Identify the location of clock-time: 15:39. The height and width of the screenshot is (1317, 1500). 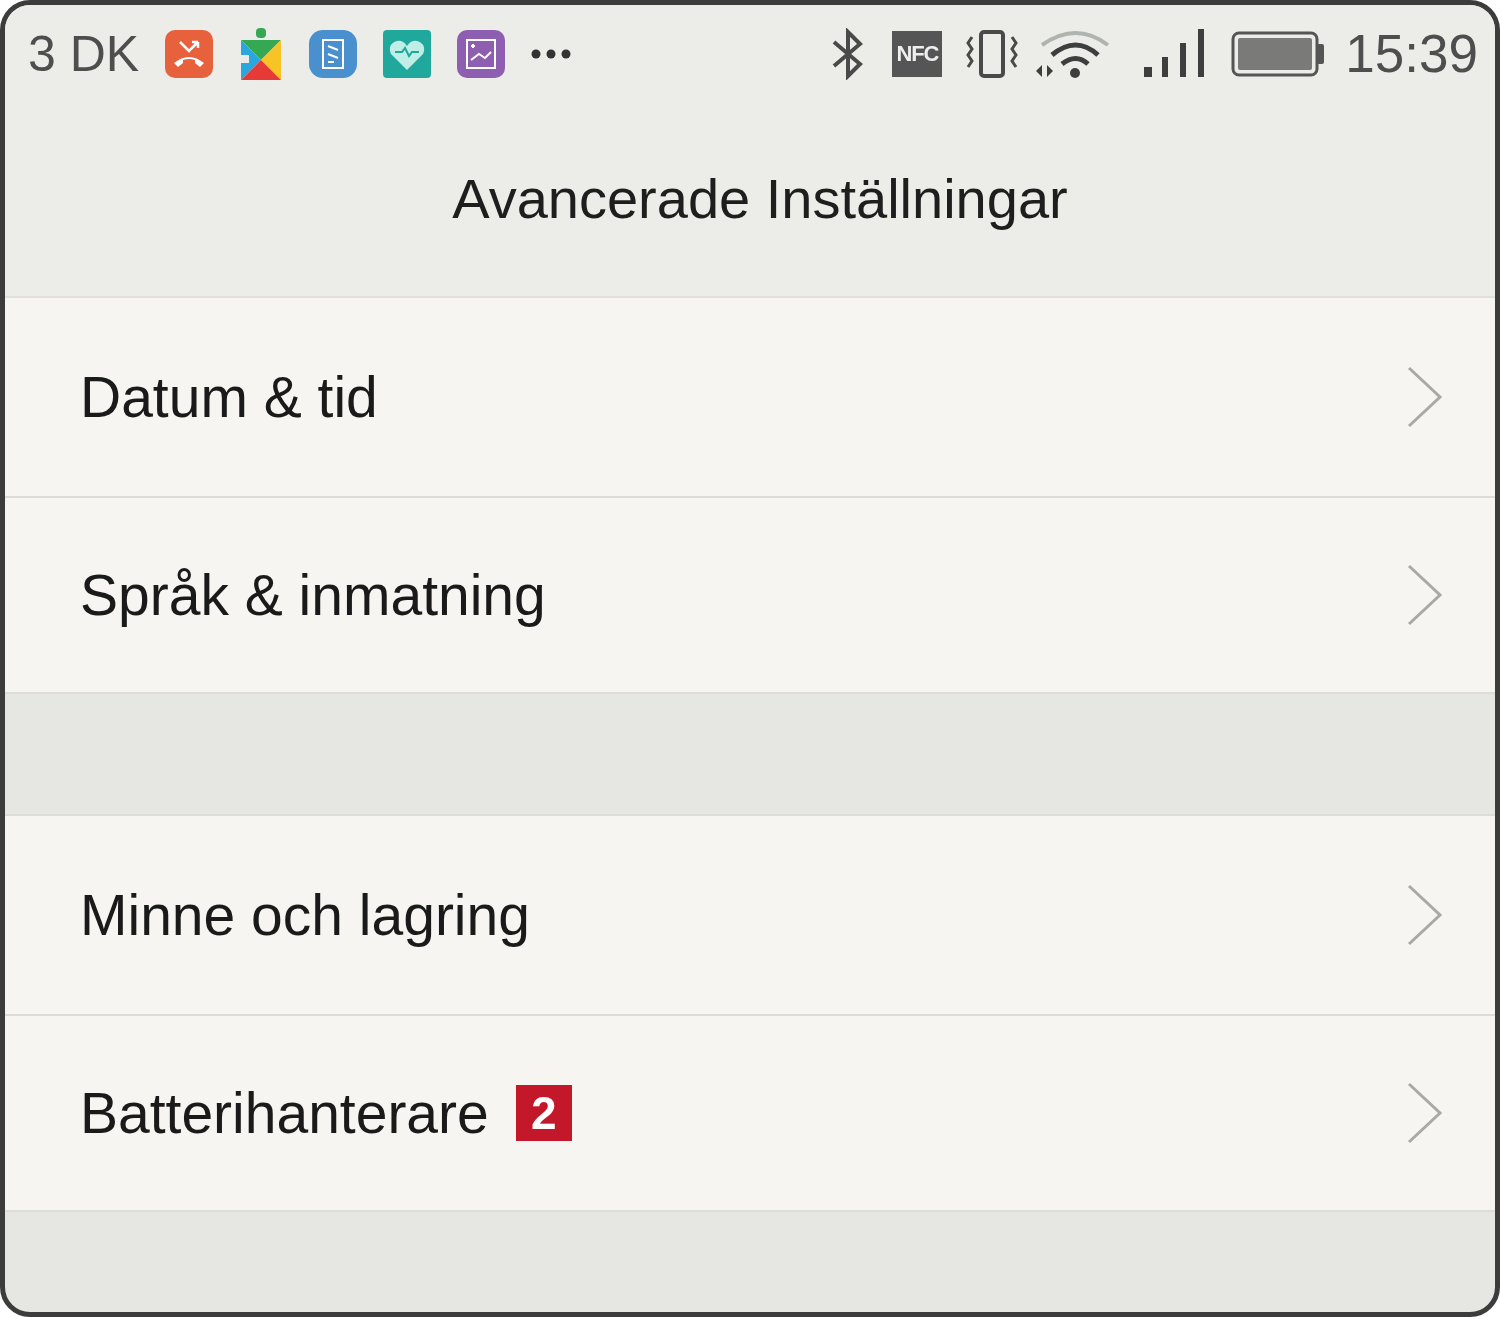
(1411, 53).